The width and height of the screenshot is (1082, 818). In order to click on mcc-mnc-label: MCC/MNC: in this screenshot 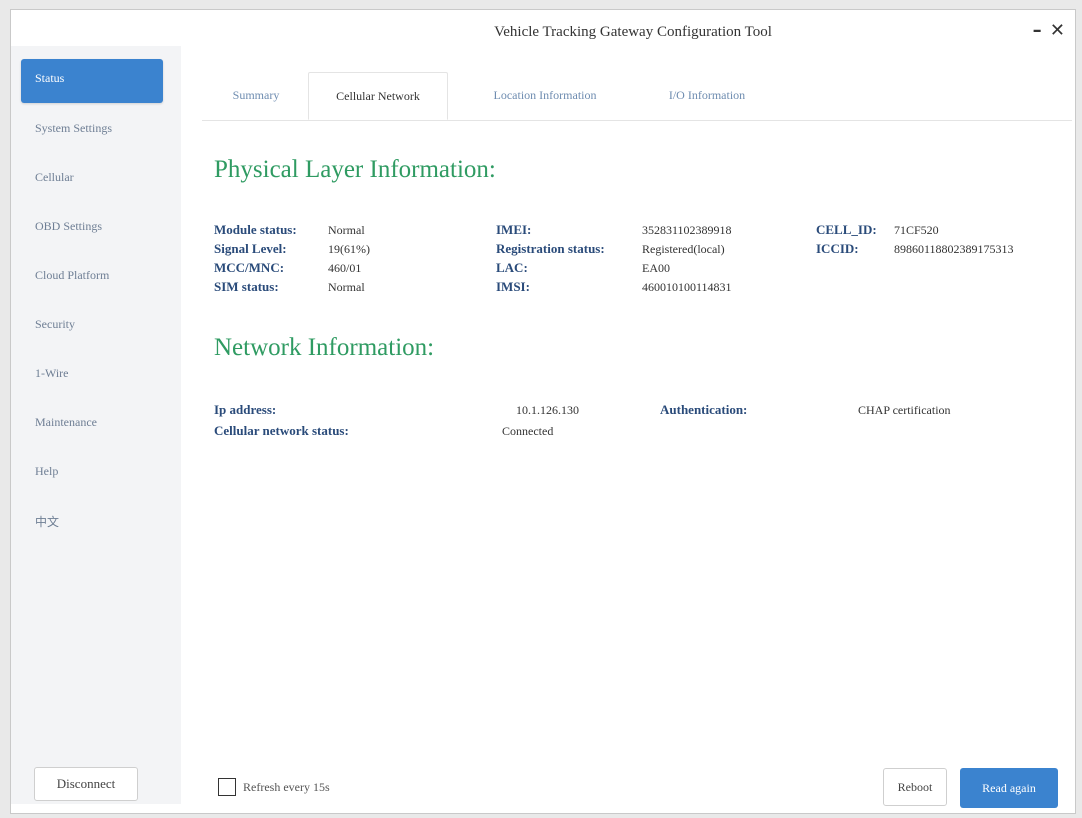, I will do `click(249, 267)`.